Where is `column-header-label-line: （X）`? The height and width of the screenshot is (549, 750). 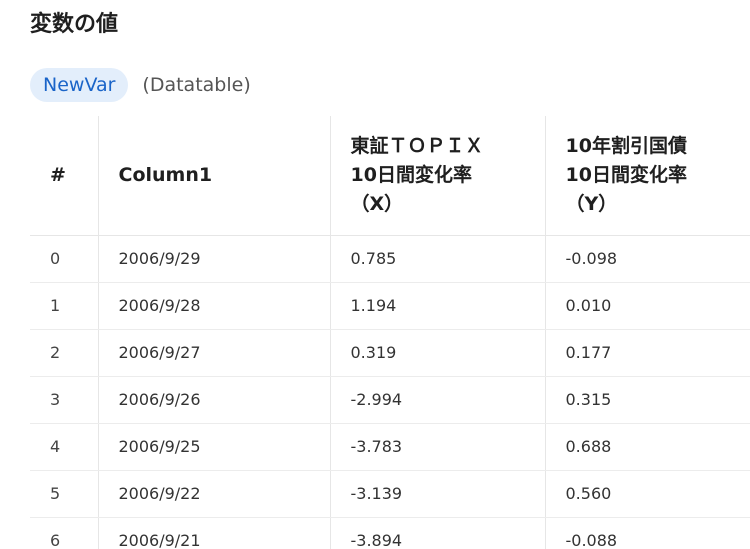 column-header-label-line: （X） is located at coordinates (377, 203).